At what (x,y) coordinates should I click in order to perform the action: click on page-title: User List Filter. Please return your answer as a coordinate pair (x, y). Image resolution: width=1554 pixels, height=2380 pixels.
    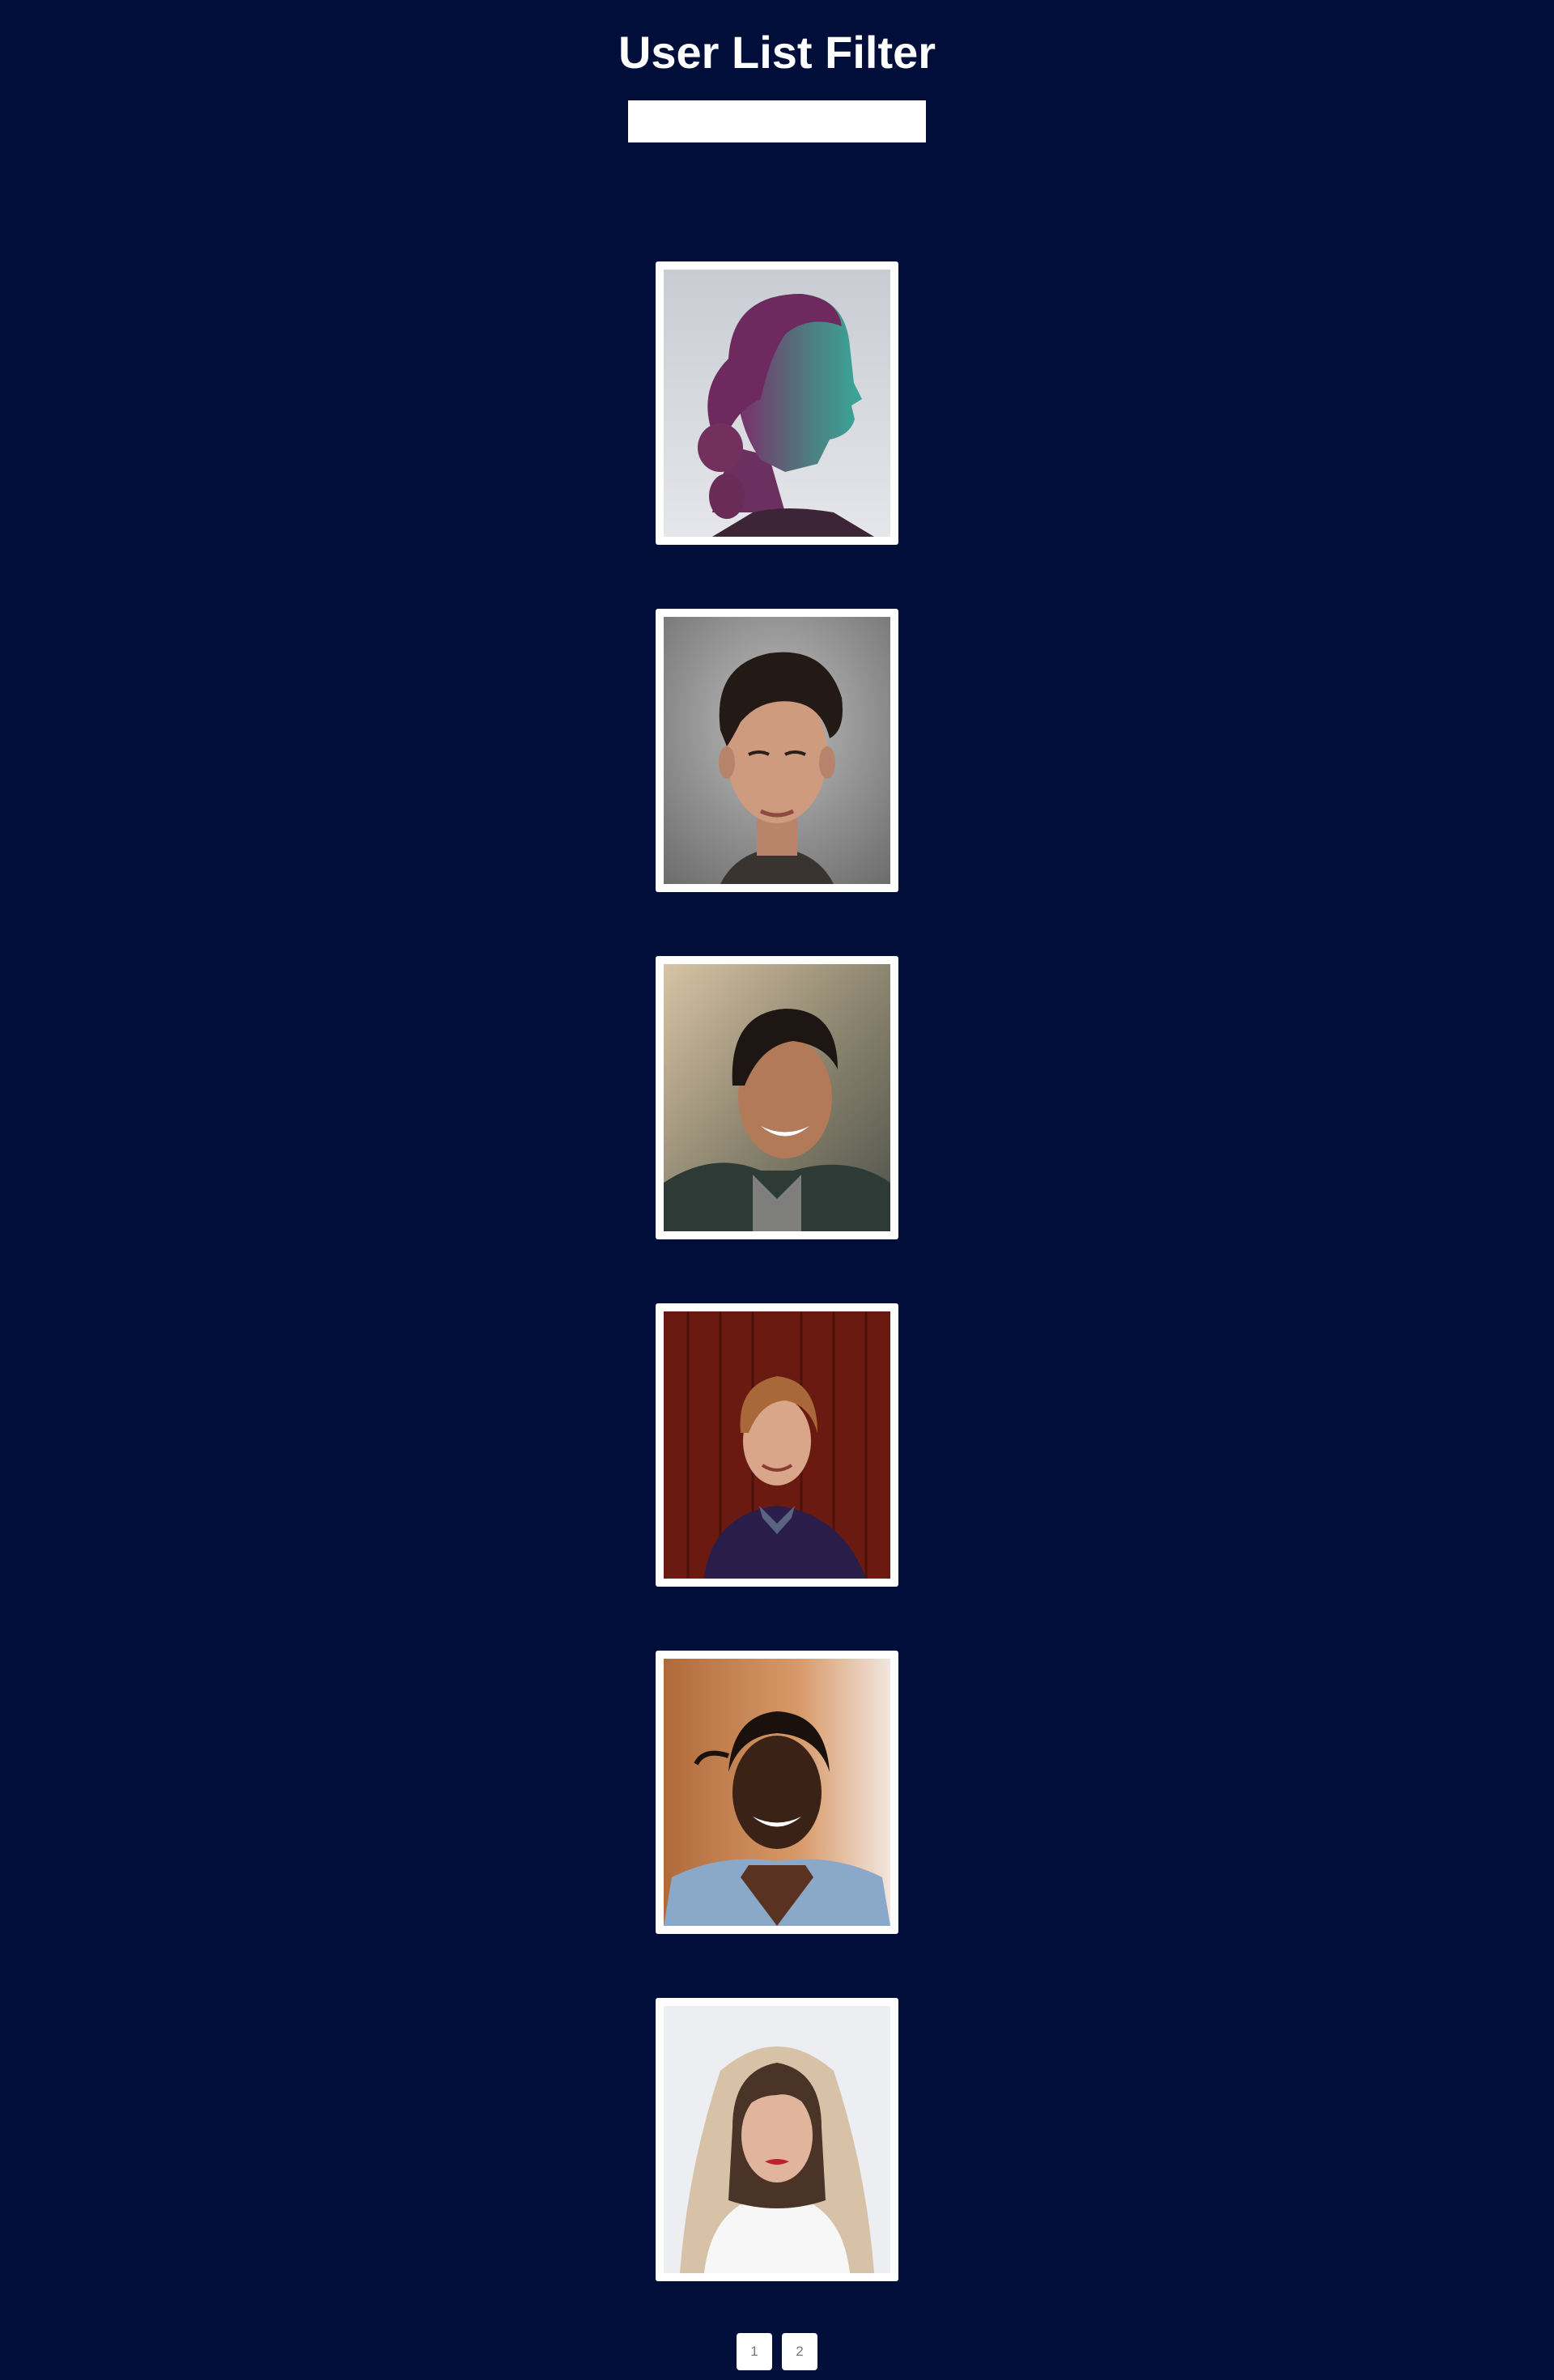
    Looking at the image, I should click on (777, 53).